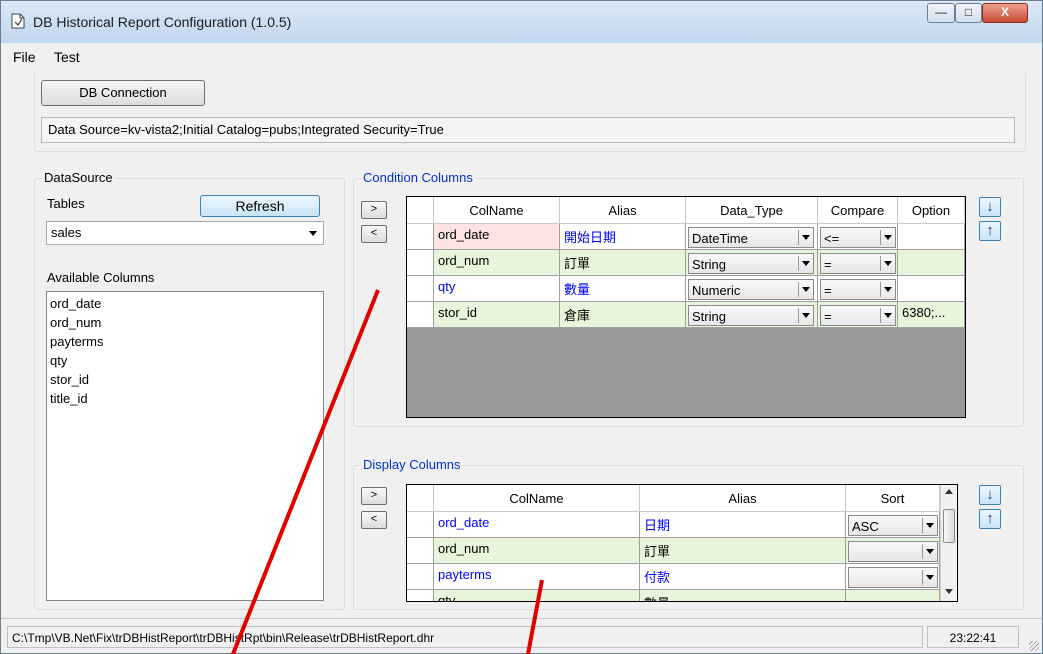  I want to click on display-sort-cell, so click(893, 595).